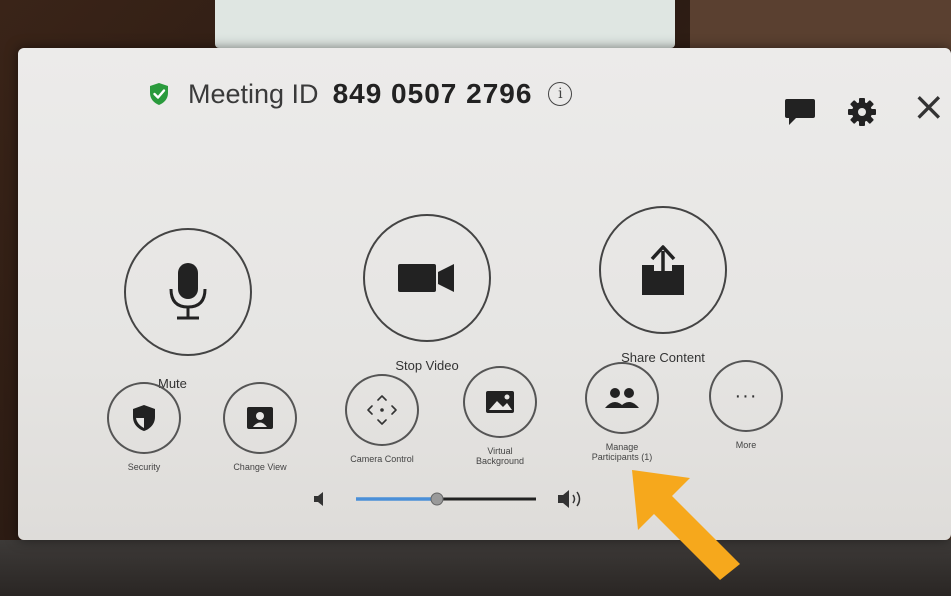 Image resolution: width=951 pixels, height=596 pixels. I want to click on participants-icon, so click(622, 398).